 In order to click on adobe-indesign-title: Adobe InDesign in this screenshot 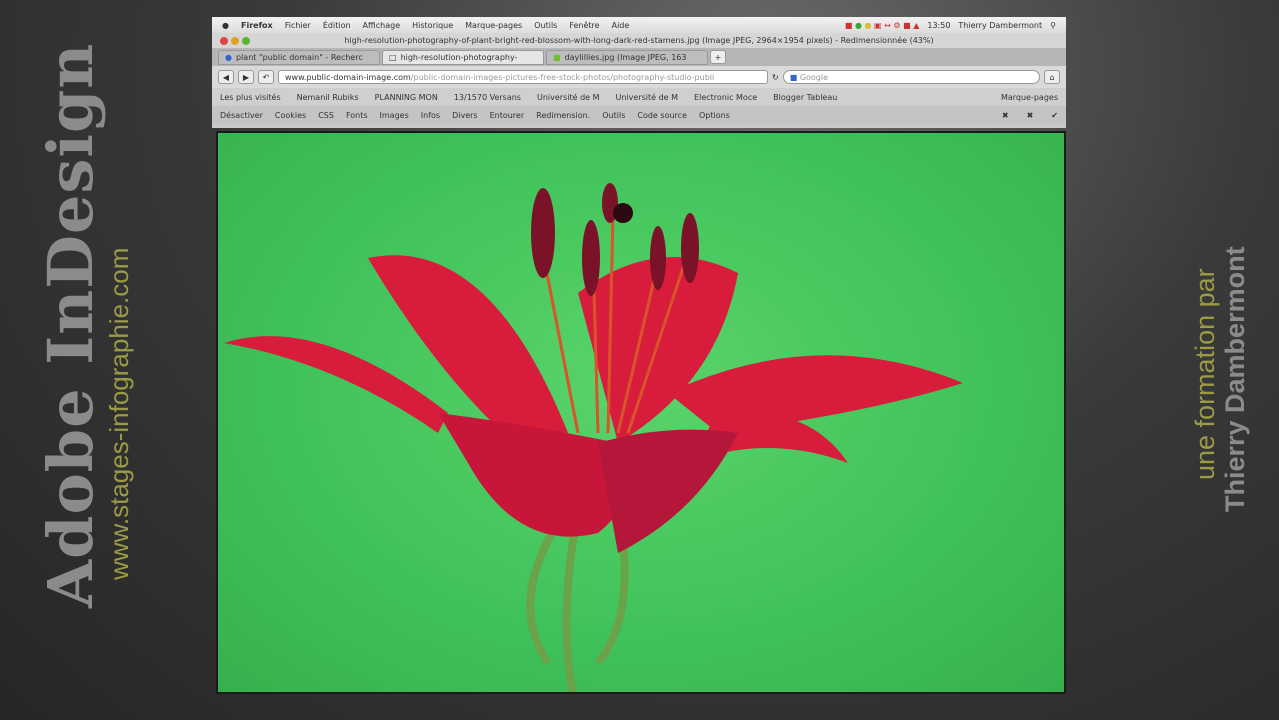, I will do `click(70, 325)`.